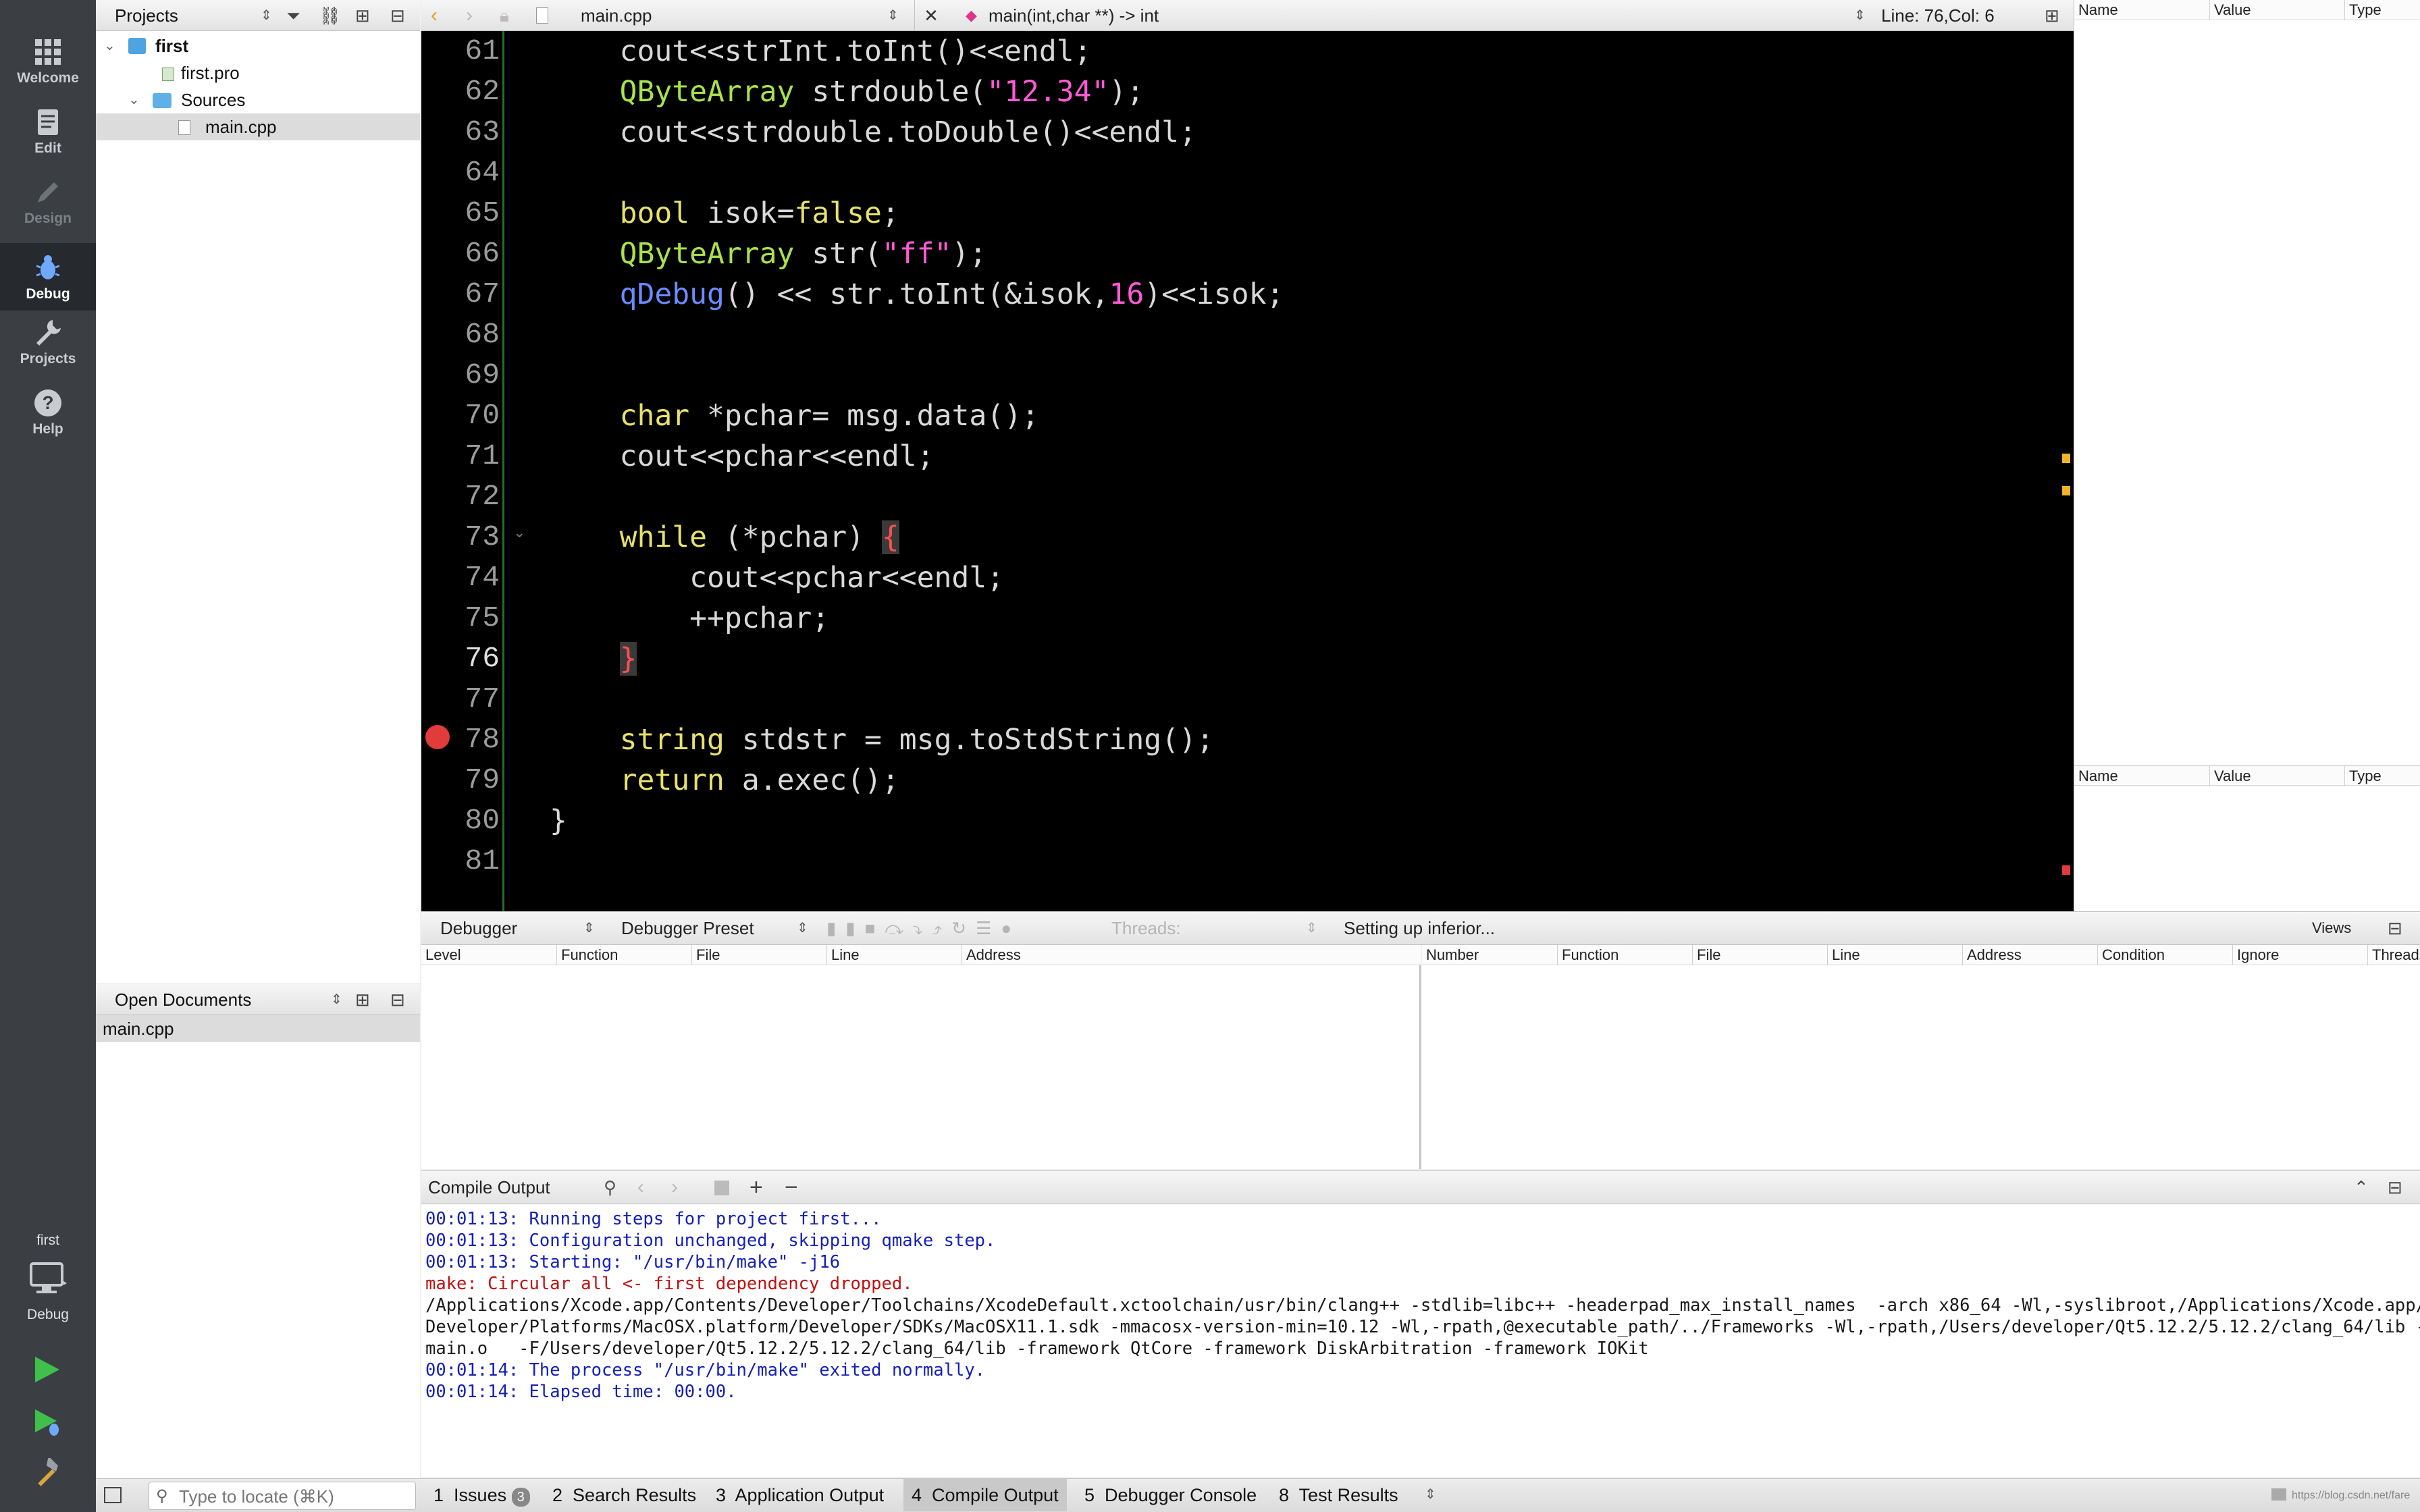 Image resolution: width=2420 pixels, height=1512 pixels. Describe the element at coordinates (482, 699) in the screenshot. I see `line-number: 77` at that location.